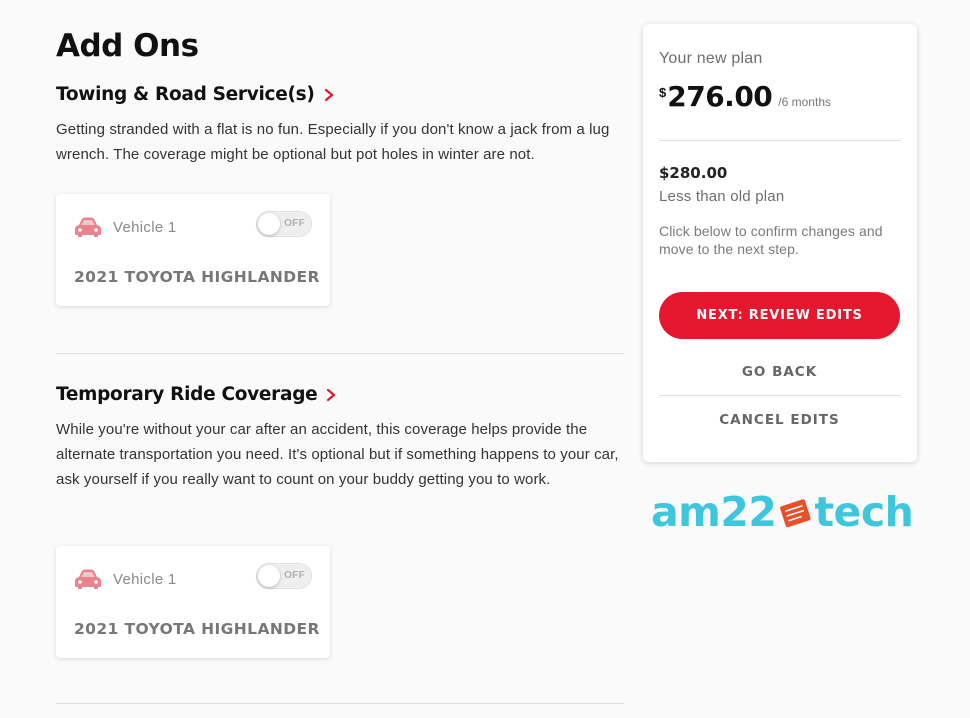 The height and width of the screenshot is (718, 970). What do you see at coordinates (720, 96) in the screenshot?
I see `price-amount: 276.00` at bounding box center [720, 96].